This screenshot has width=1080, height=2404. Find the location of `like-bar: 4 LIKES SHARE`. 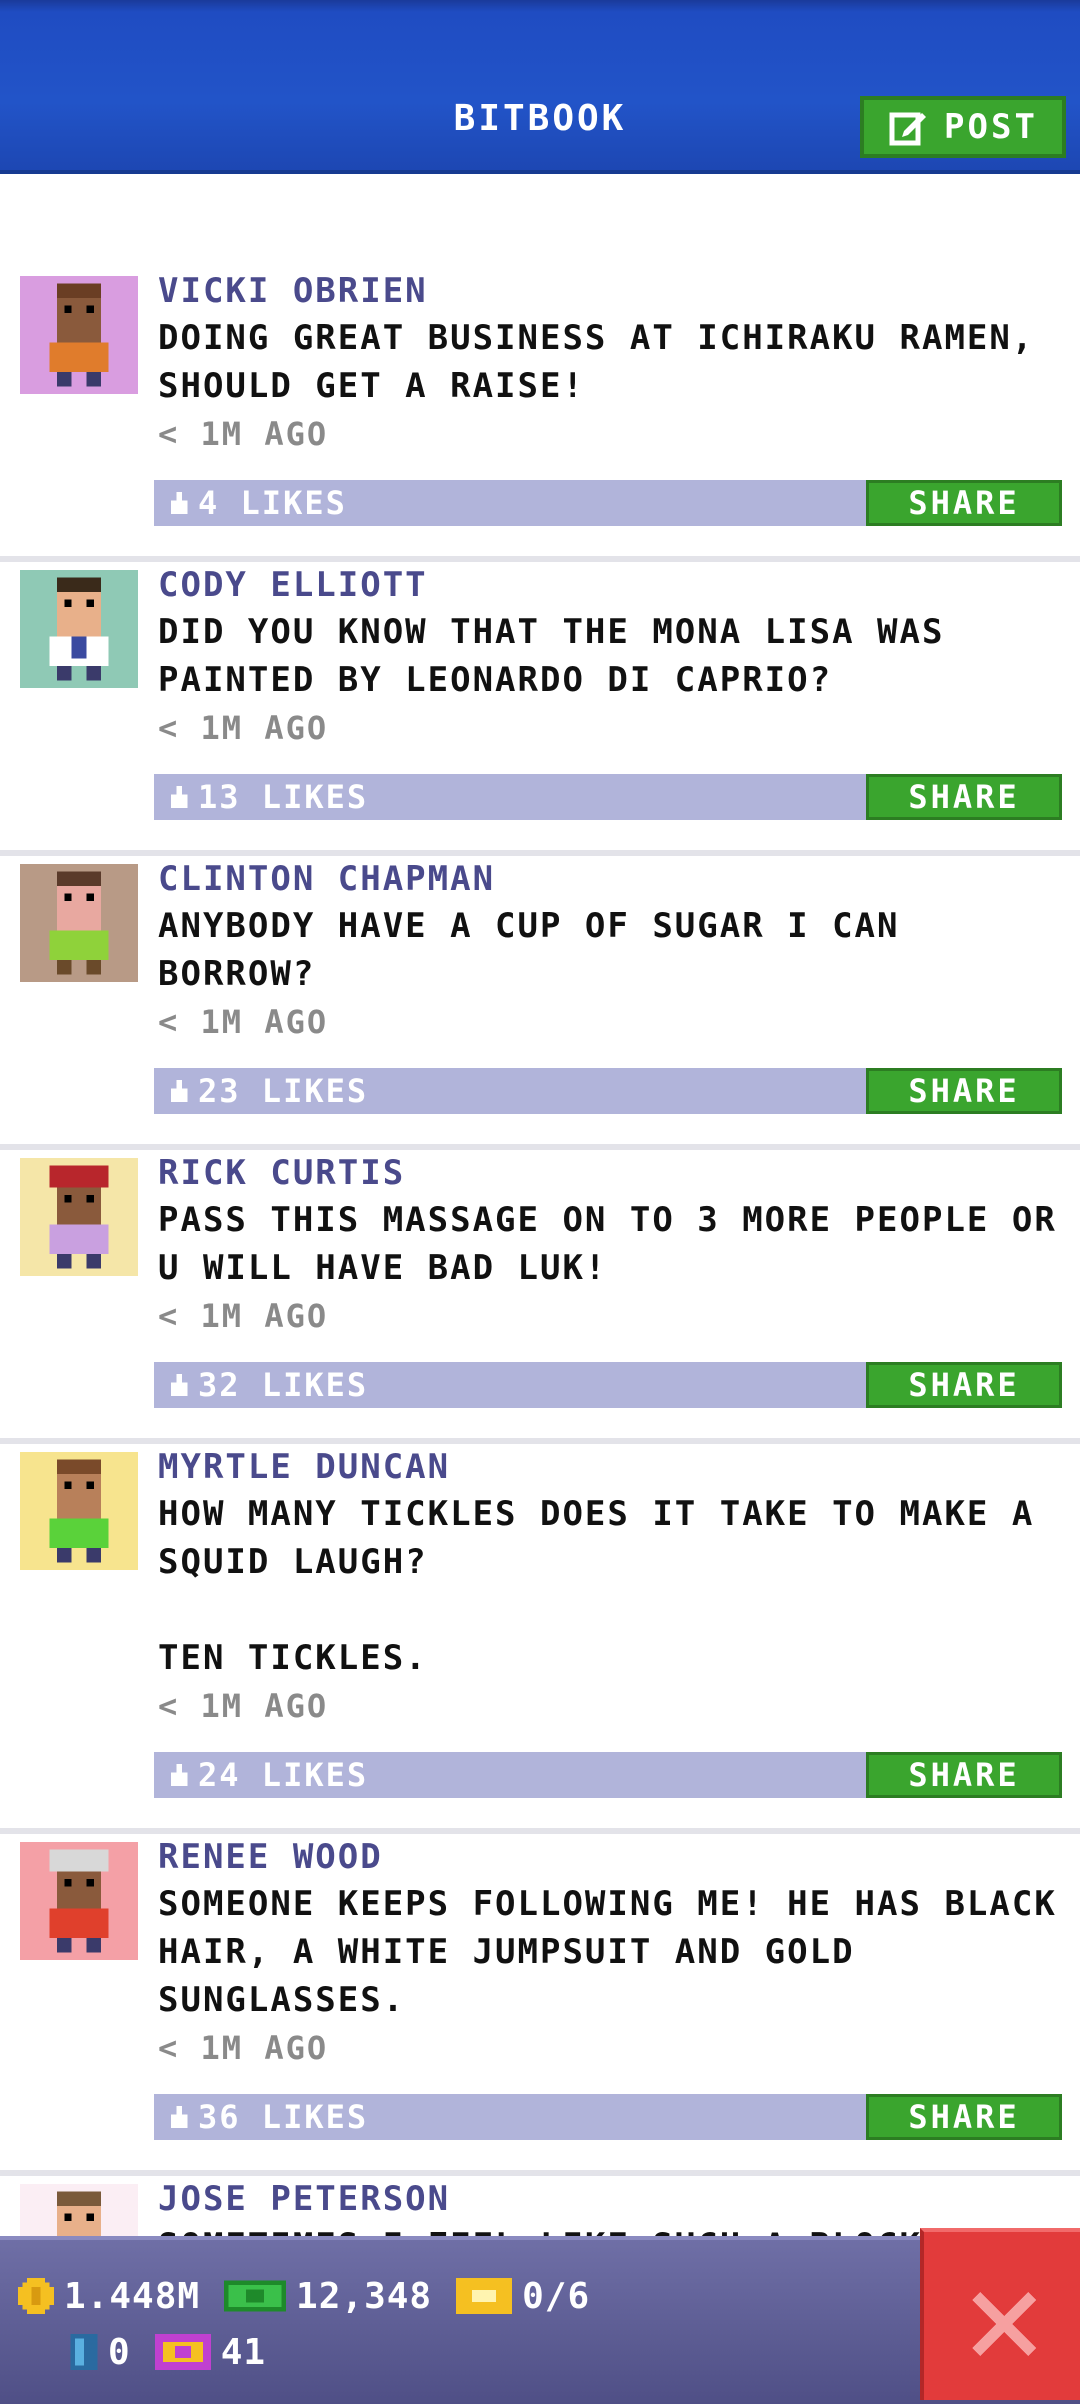

like-bar: 4 LIKES SHARE is located at coordinates (608, 503).